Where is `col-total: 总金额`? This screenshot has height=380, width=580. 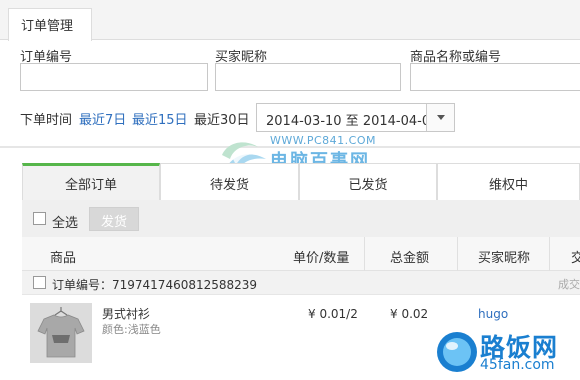 col-total: 总金额 is located at coordinates (410, 258).